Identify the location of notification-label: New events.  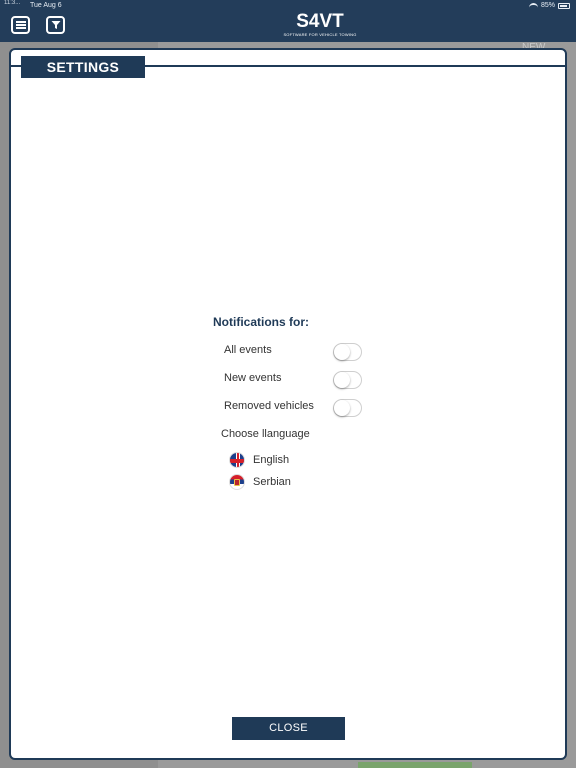
(253, 378).